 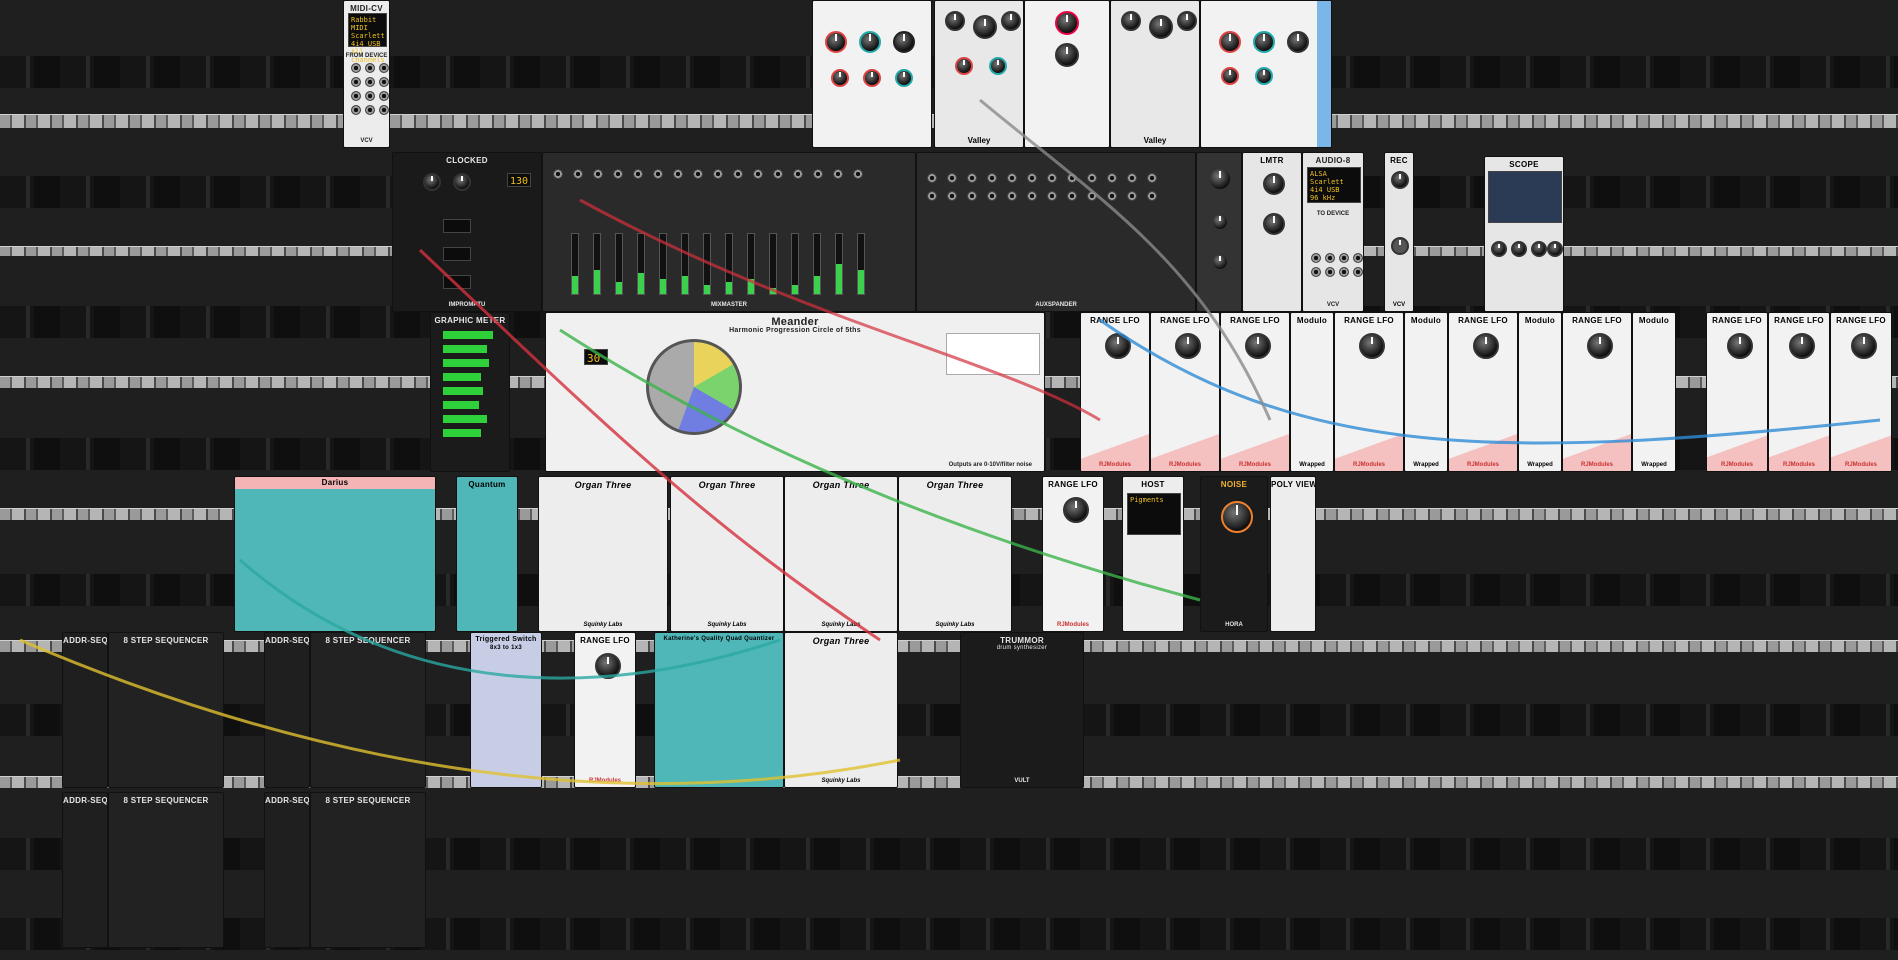 What do you see at coordinates (727, 554) in the screenshot?
I see `organ-three-module-2: Organ Three Squinky Labs` at bounding box center [727, 554].